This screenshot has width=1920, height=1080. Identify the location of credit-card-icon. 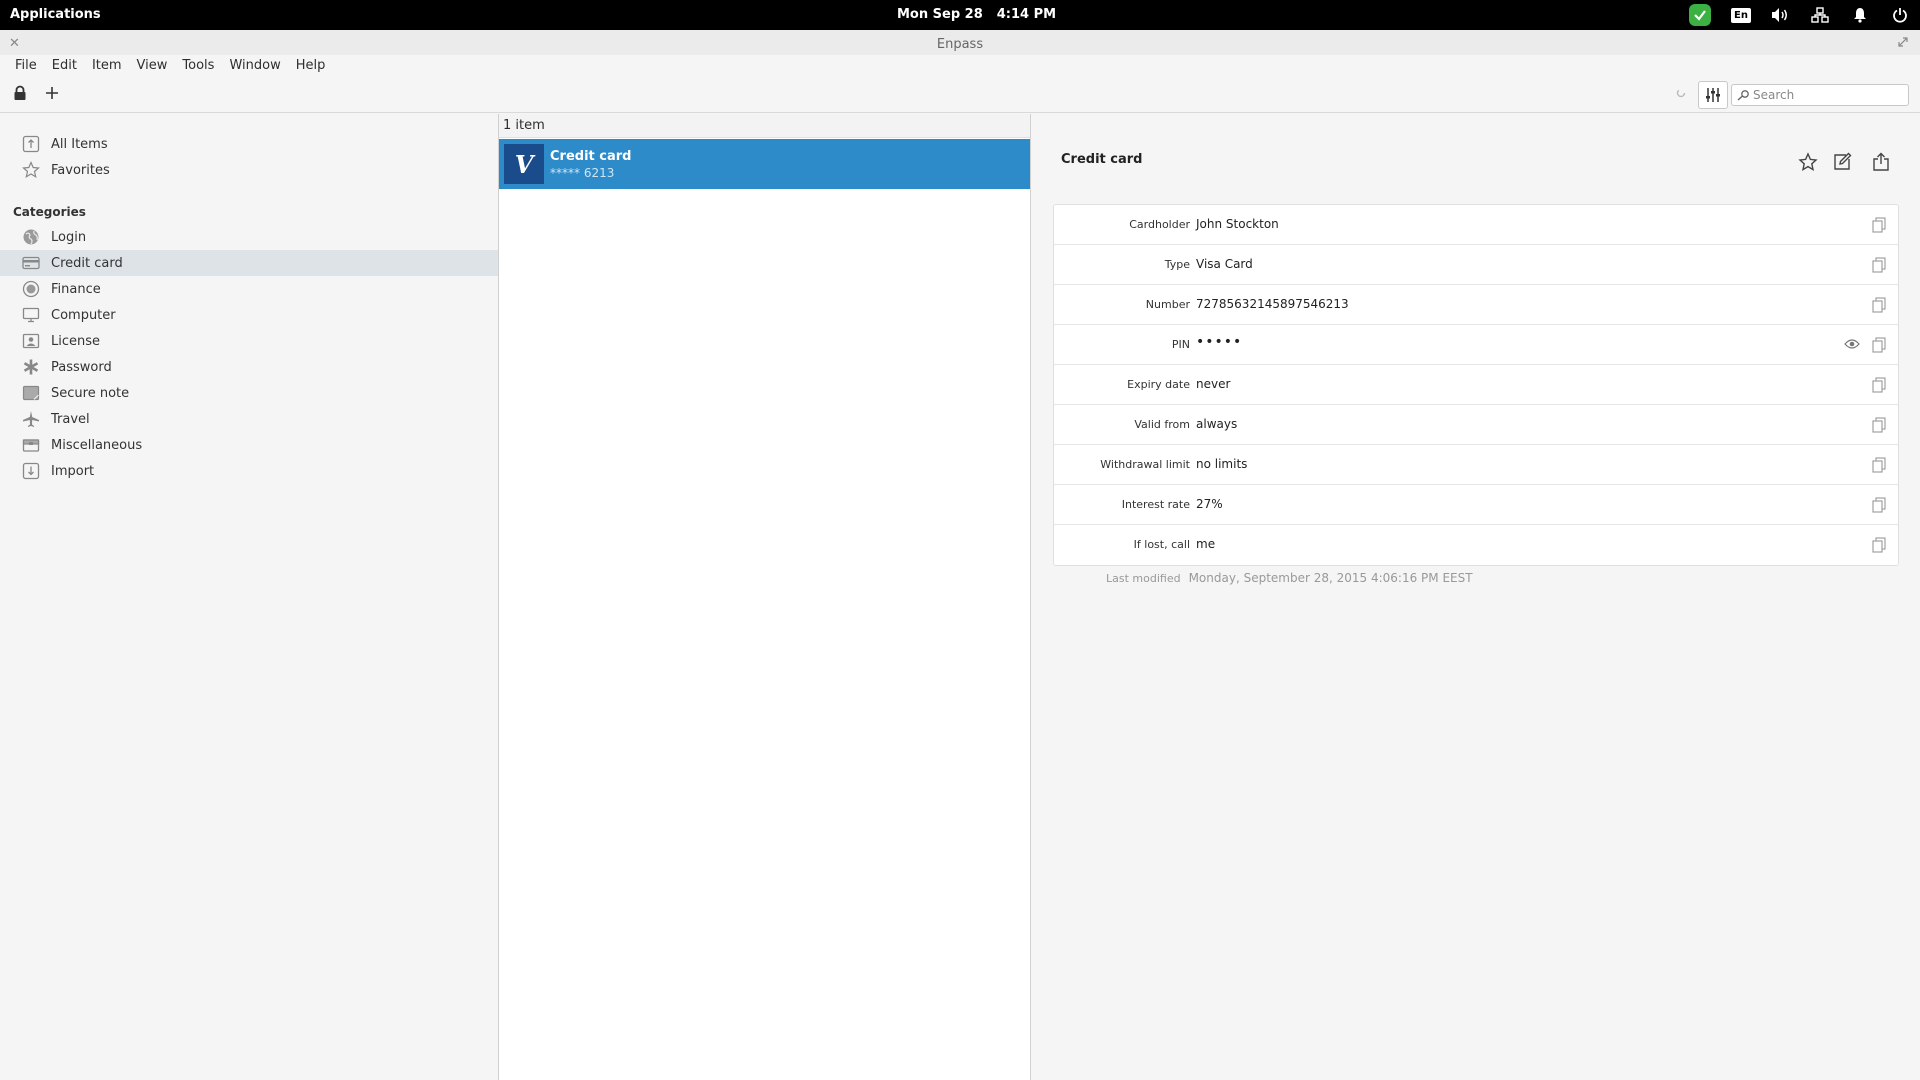
(31, 263).